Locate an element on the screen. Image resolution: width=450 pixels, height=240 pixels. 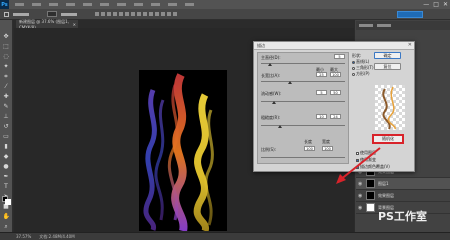
dodge-tool-icon: ● is located at coordinates (6, 166).